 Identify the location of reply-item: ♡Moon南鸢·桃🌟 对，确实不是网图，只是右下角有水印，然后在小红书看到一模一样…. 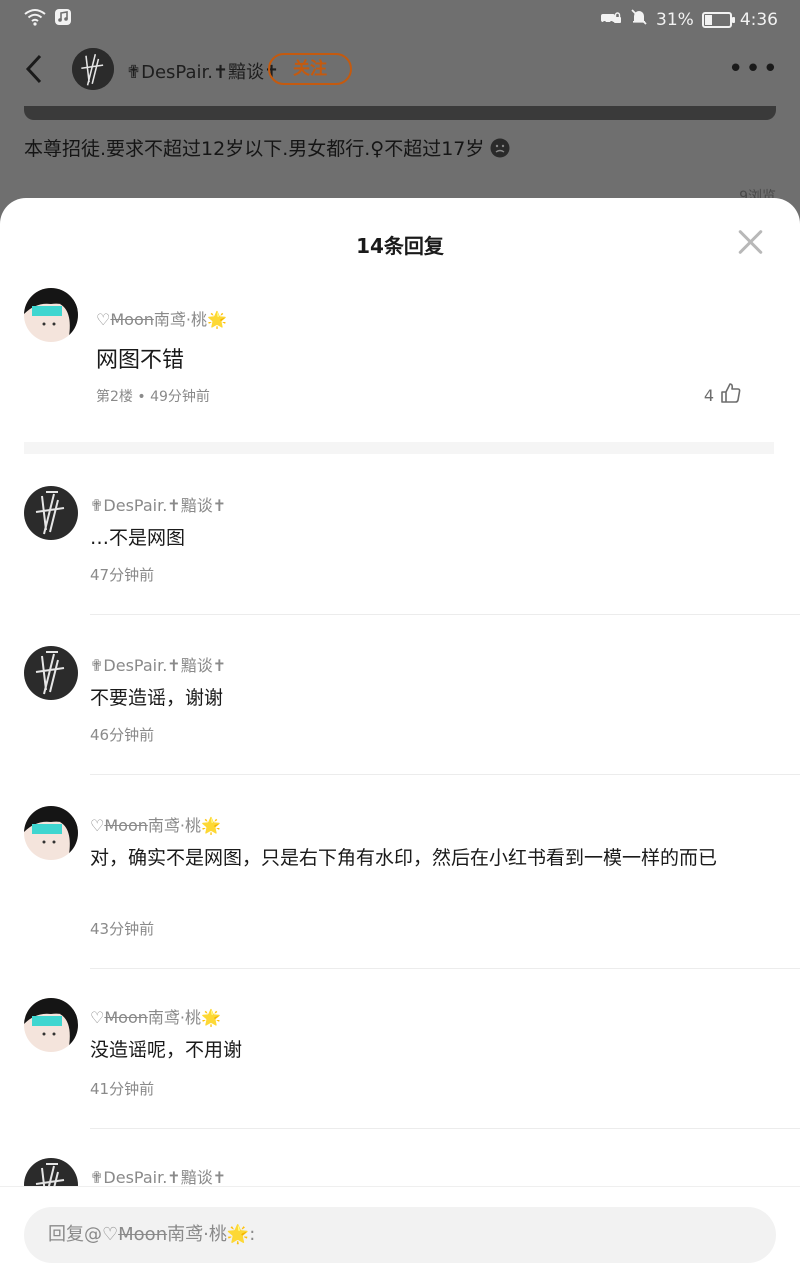
(400, 891).